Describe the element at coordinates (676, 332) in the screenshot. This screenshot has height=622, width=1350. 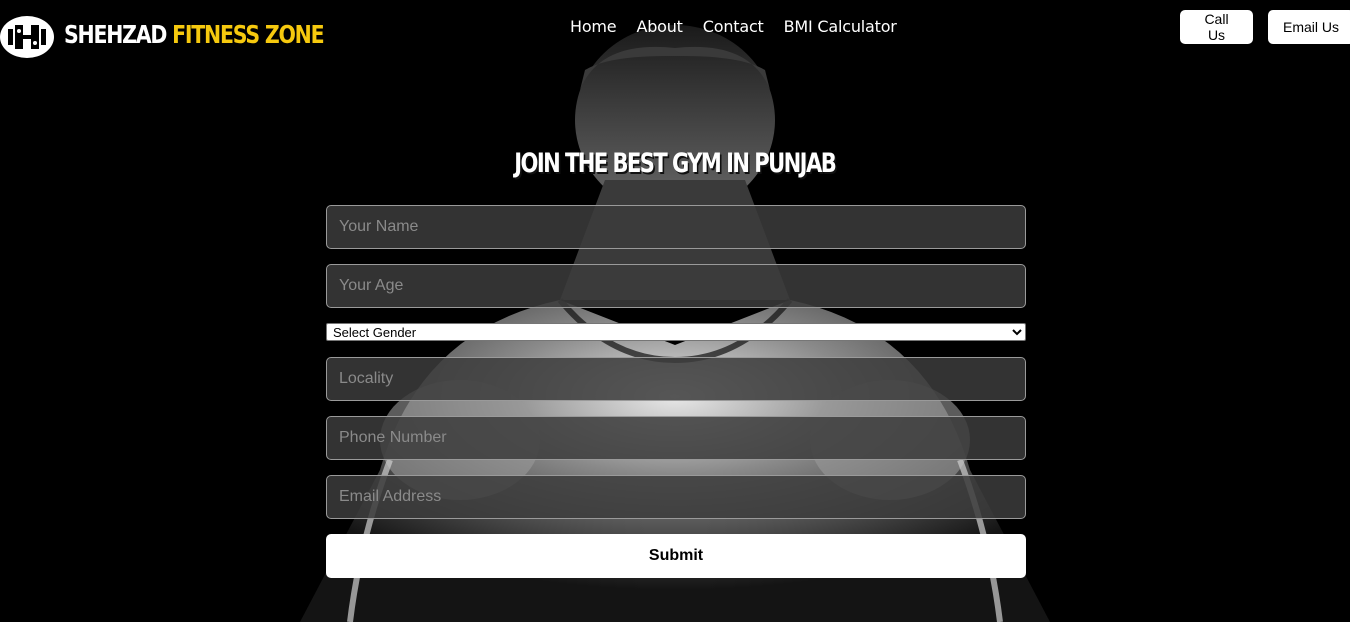
I see `gender-select: Select Gender` at that location.